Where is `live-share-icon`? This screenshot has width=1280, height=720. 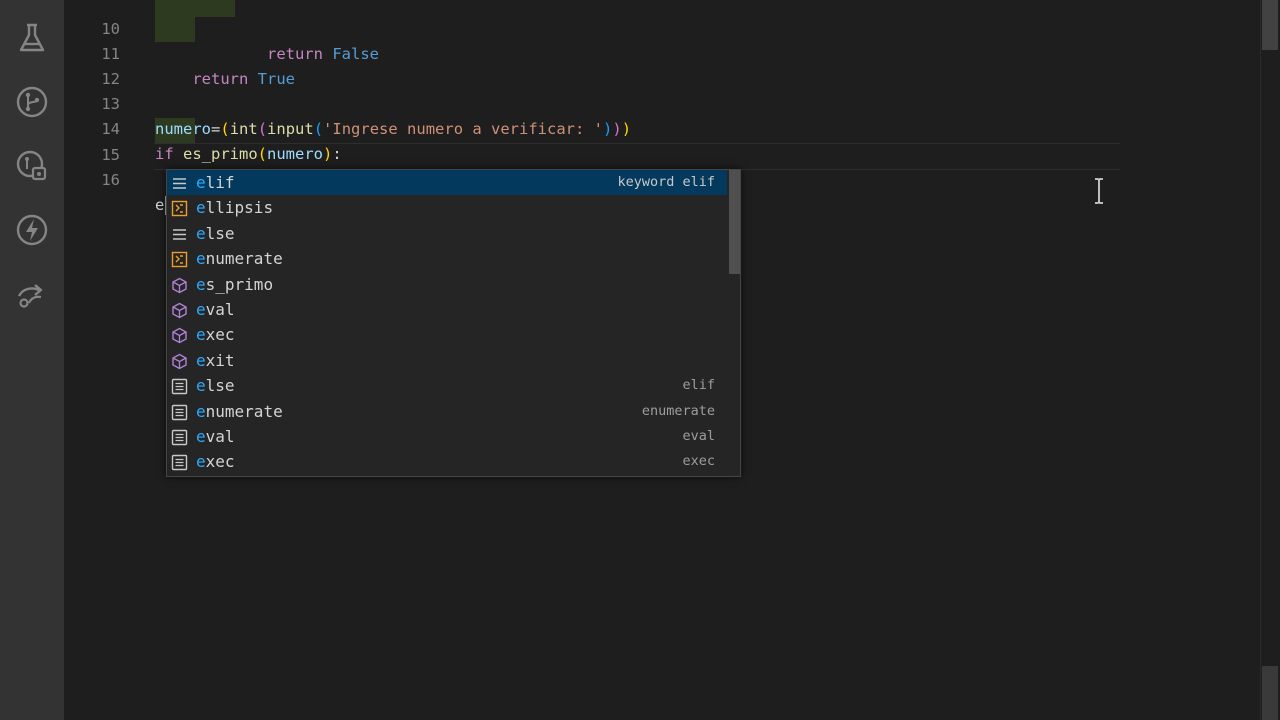 live-share-icon is located at coordinates (32, 294).